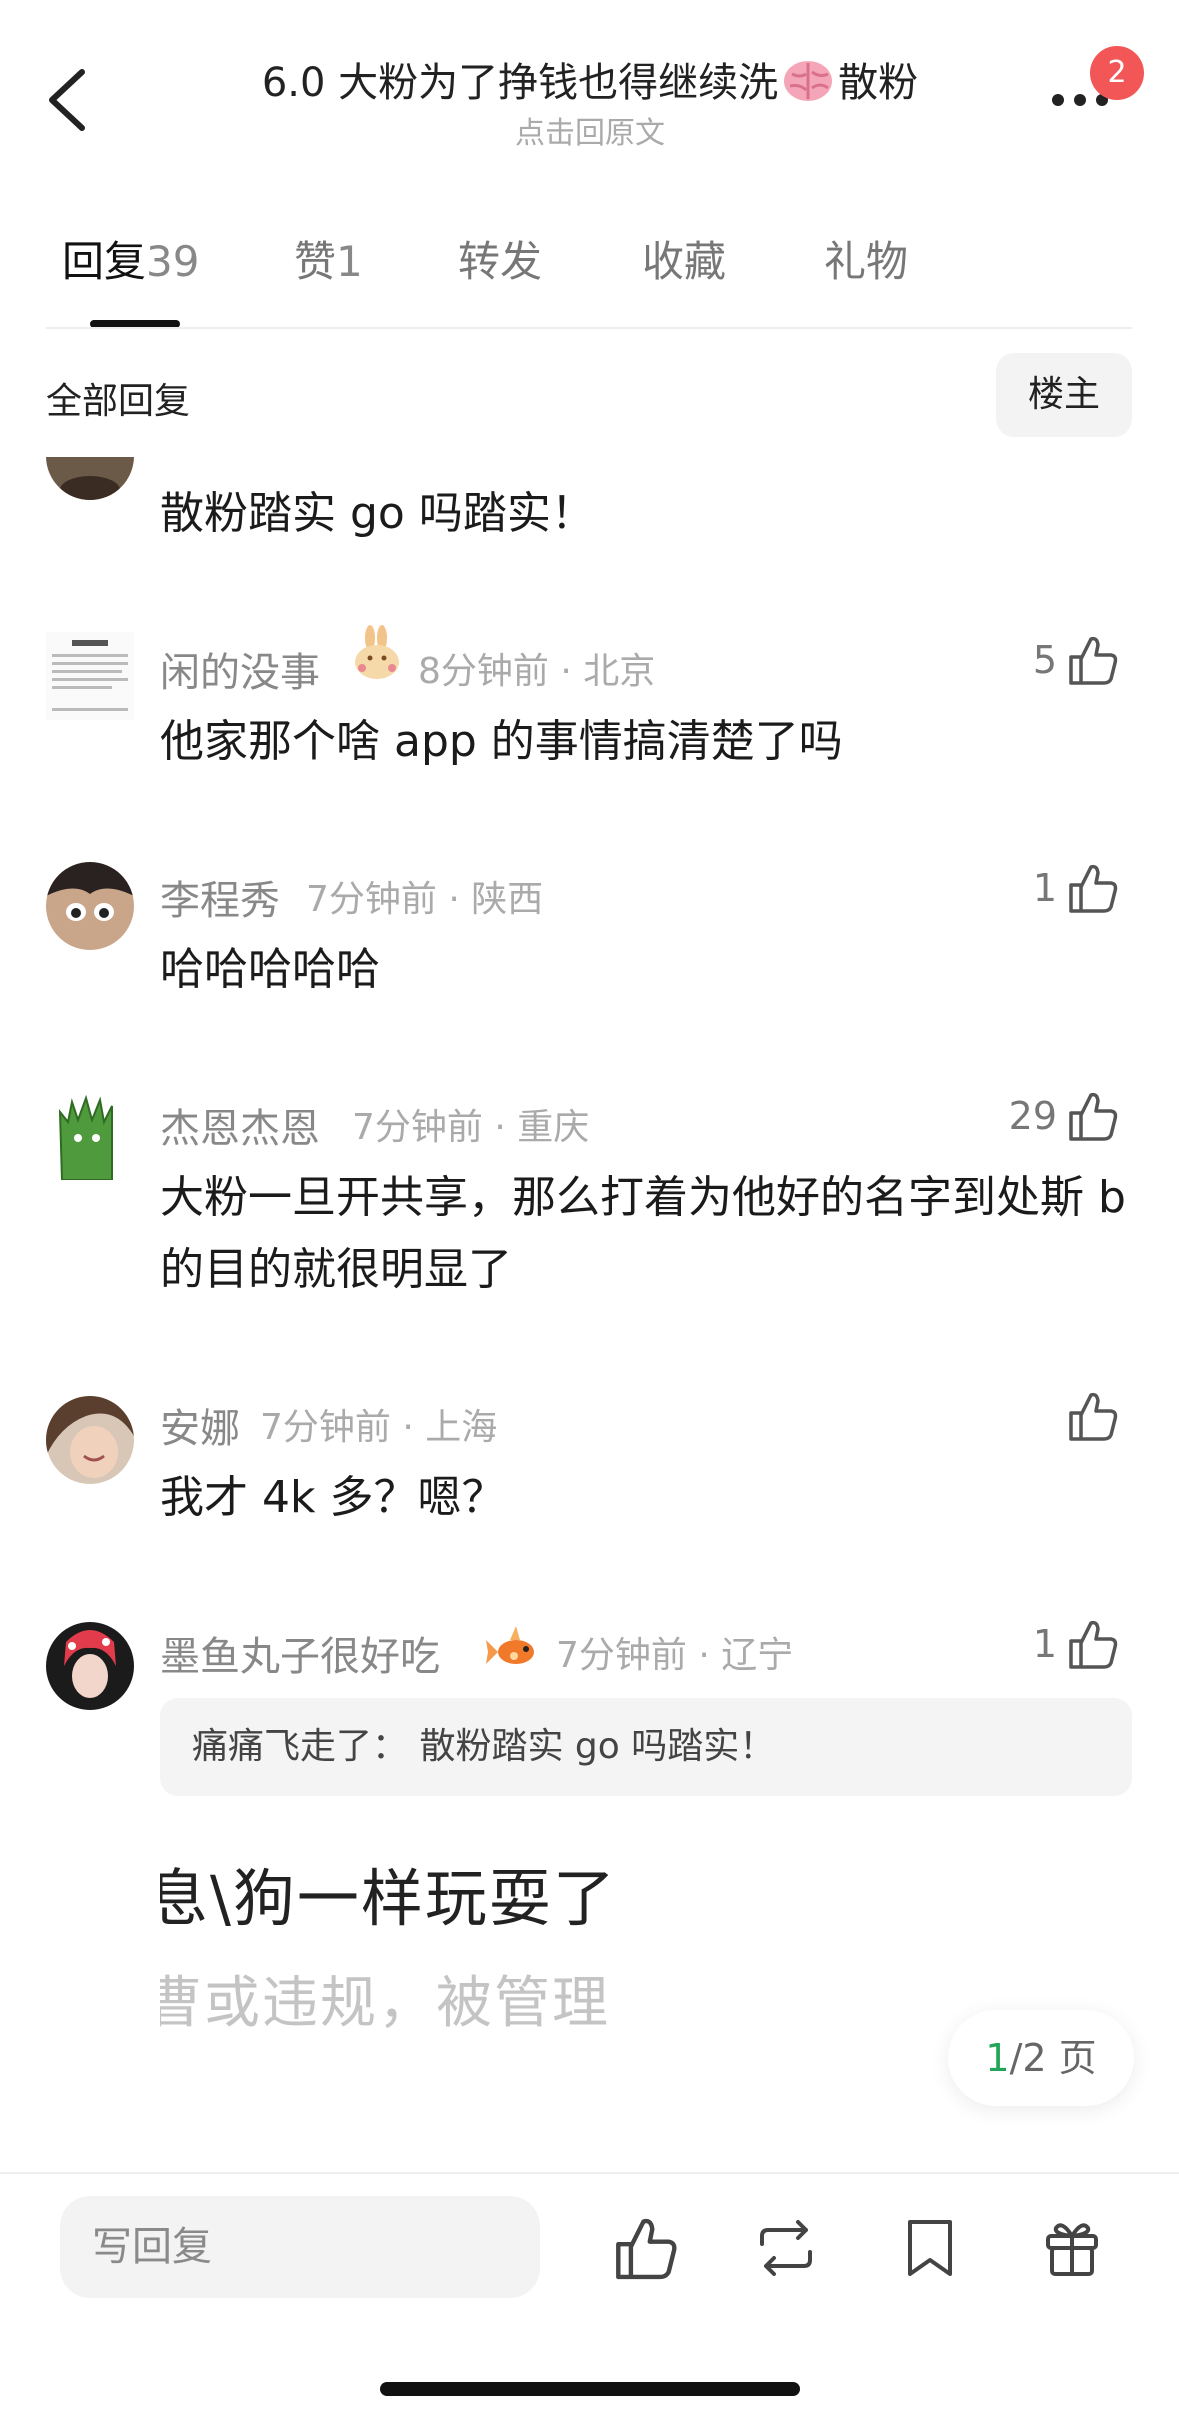 This screenshot has width=1179, height=2418. What do you see at coordinates (786, 2248) in the screenshot?
I see `repost-icon` at bounding box center [786, 2248].